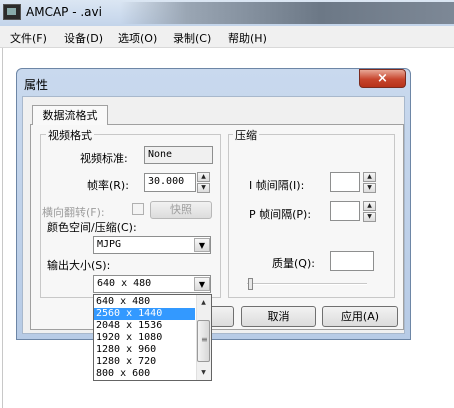 The height and width of the screenshot is (408, 454). Describe the element at coordinates (2, 228) in the screenshot. I see `window-border` at that location.